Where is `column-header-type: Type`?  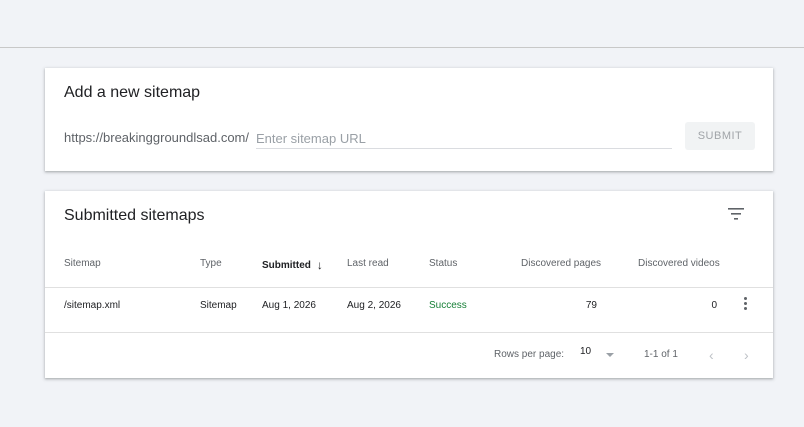
column-header-type: Type is located at coordinates (211, 263).